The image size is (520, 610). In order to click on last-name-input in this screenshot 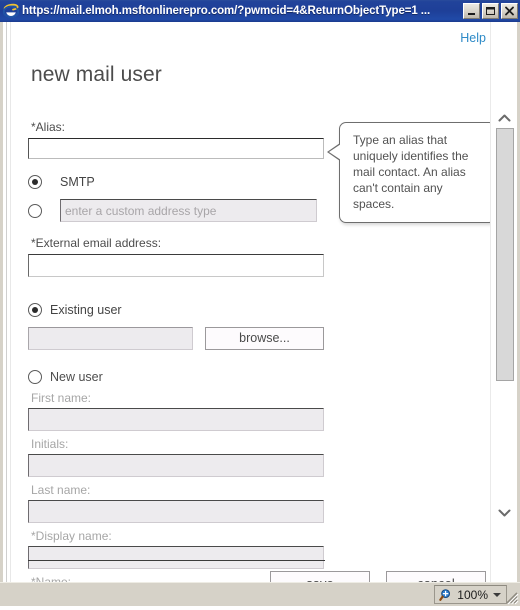, I will do `click(176, 511)`.